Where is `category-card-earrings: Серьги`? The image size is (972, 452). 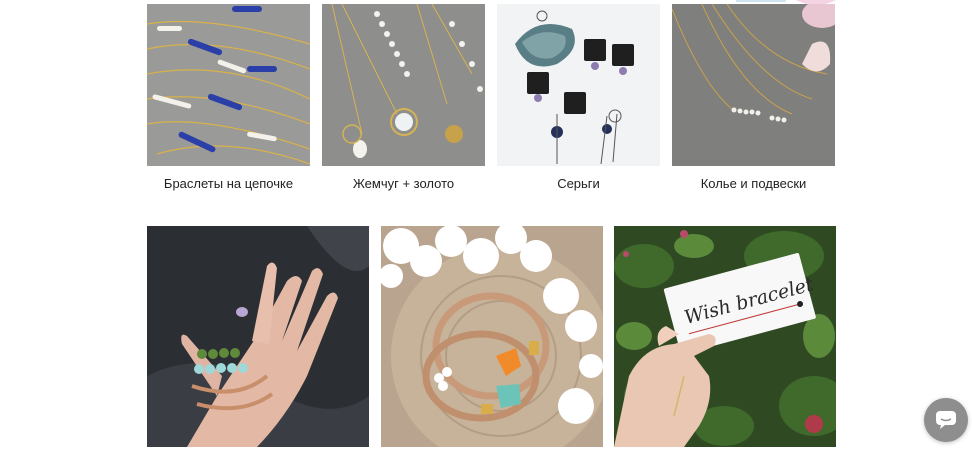
category-card-earrings: Серьги is located at coordinates (578, 97).